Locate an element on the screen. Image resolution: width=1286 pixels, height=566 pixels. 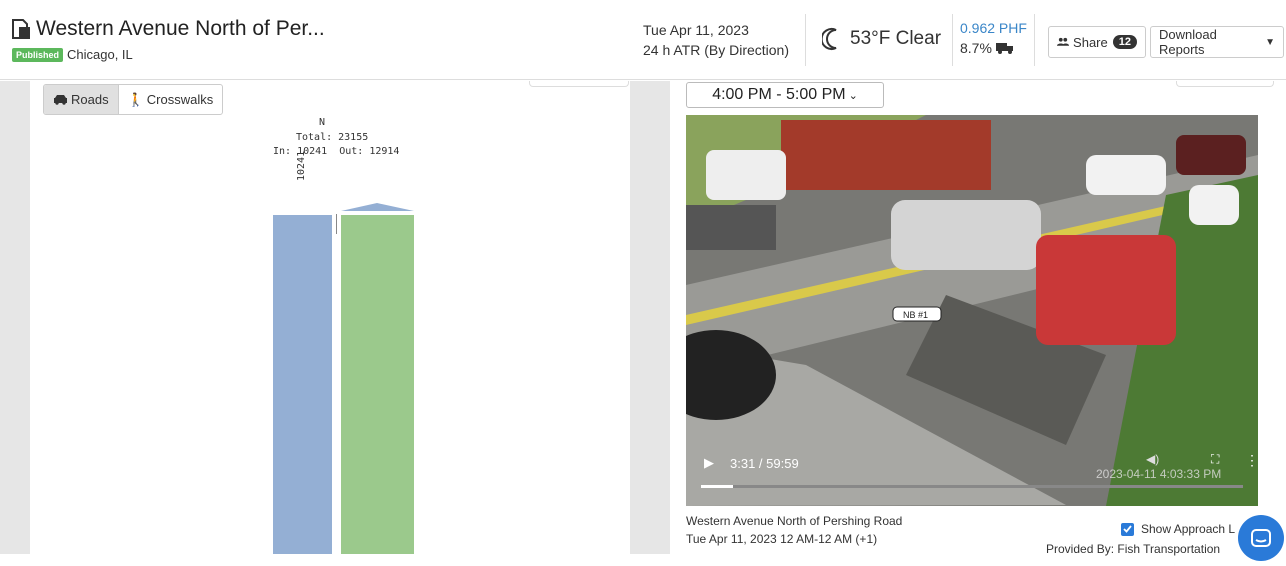
video-progress-fill is located at coordinates (717, 486).